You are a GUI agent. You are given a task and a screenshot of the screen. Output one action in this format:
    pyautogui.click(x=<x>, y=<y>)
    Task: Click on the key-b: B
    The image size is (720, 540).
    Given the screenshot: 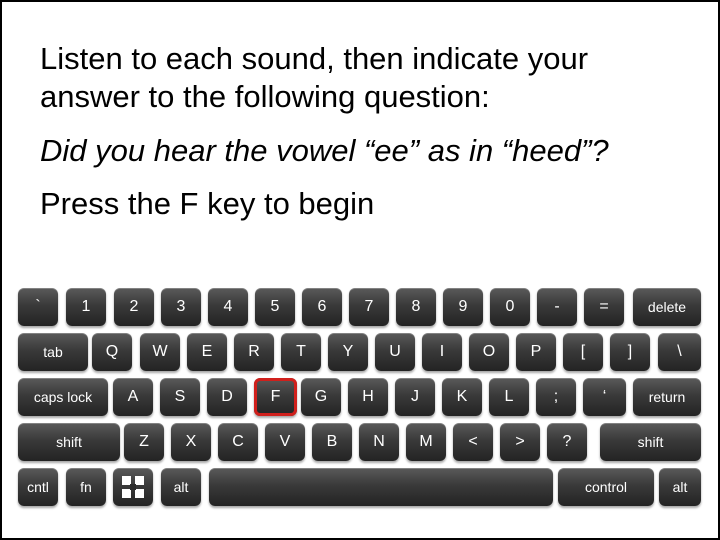 What is the action you would take?
    pyautogui.click(x=332, y=442)
    